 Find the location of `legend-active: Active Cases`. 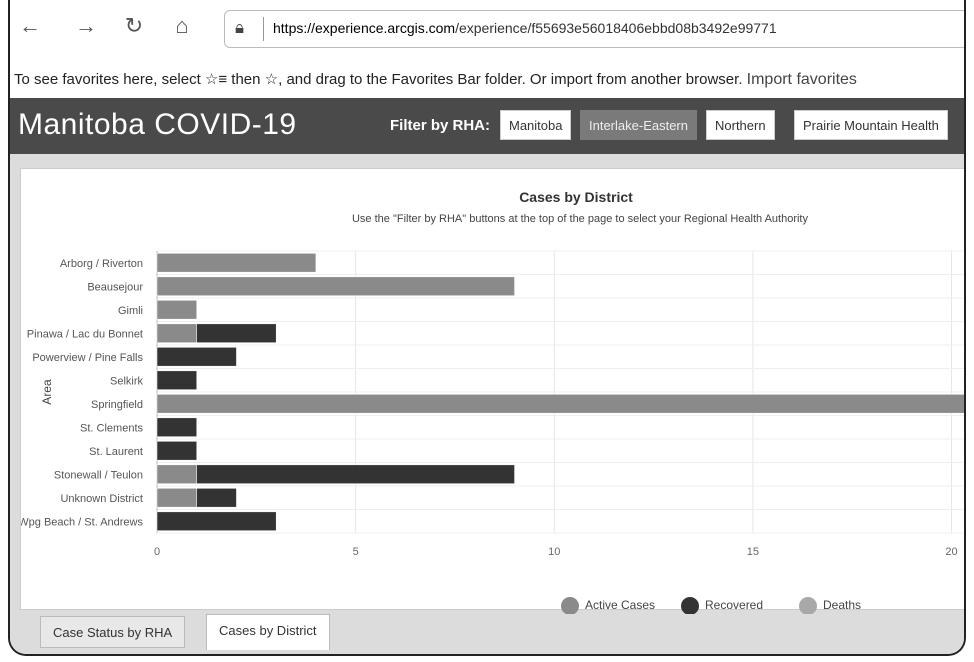

legend-active: Active Cases is located at coordinates (608, 606).